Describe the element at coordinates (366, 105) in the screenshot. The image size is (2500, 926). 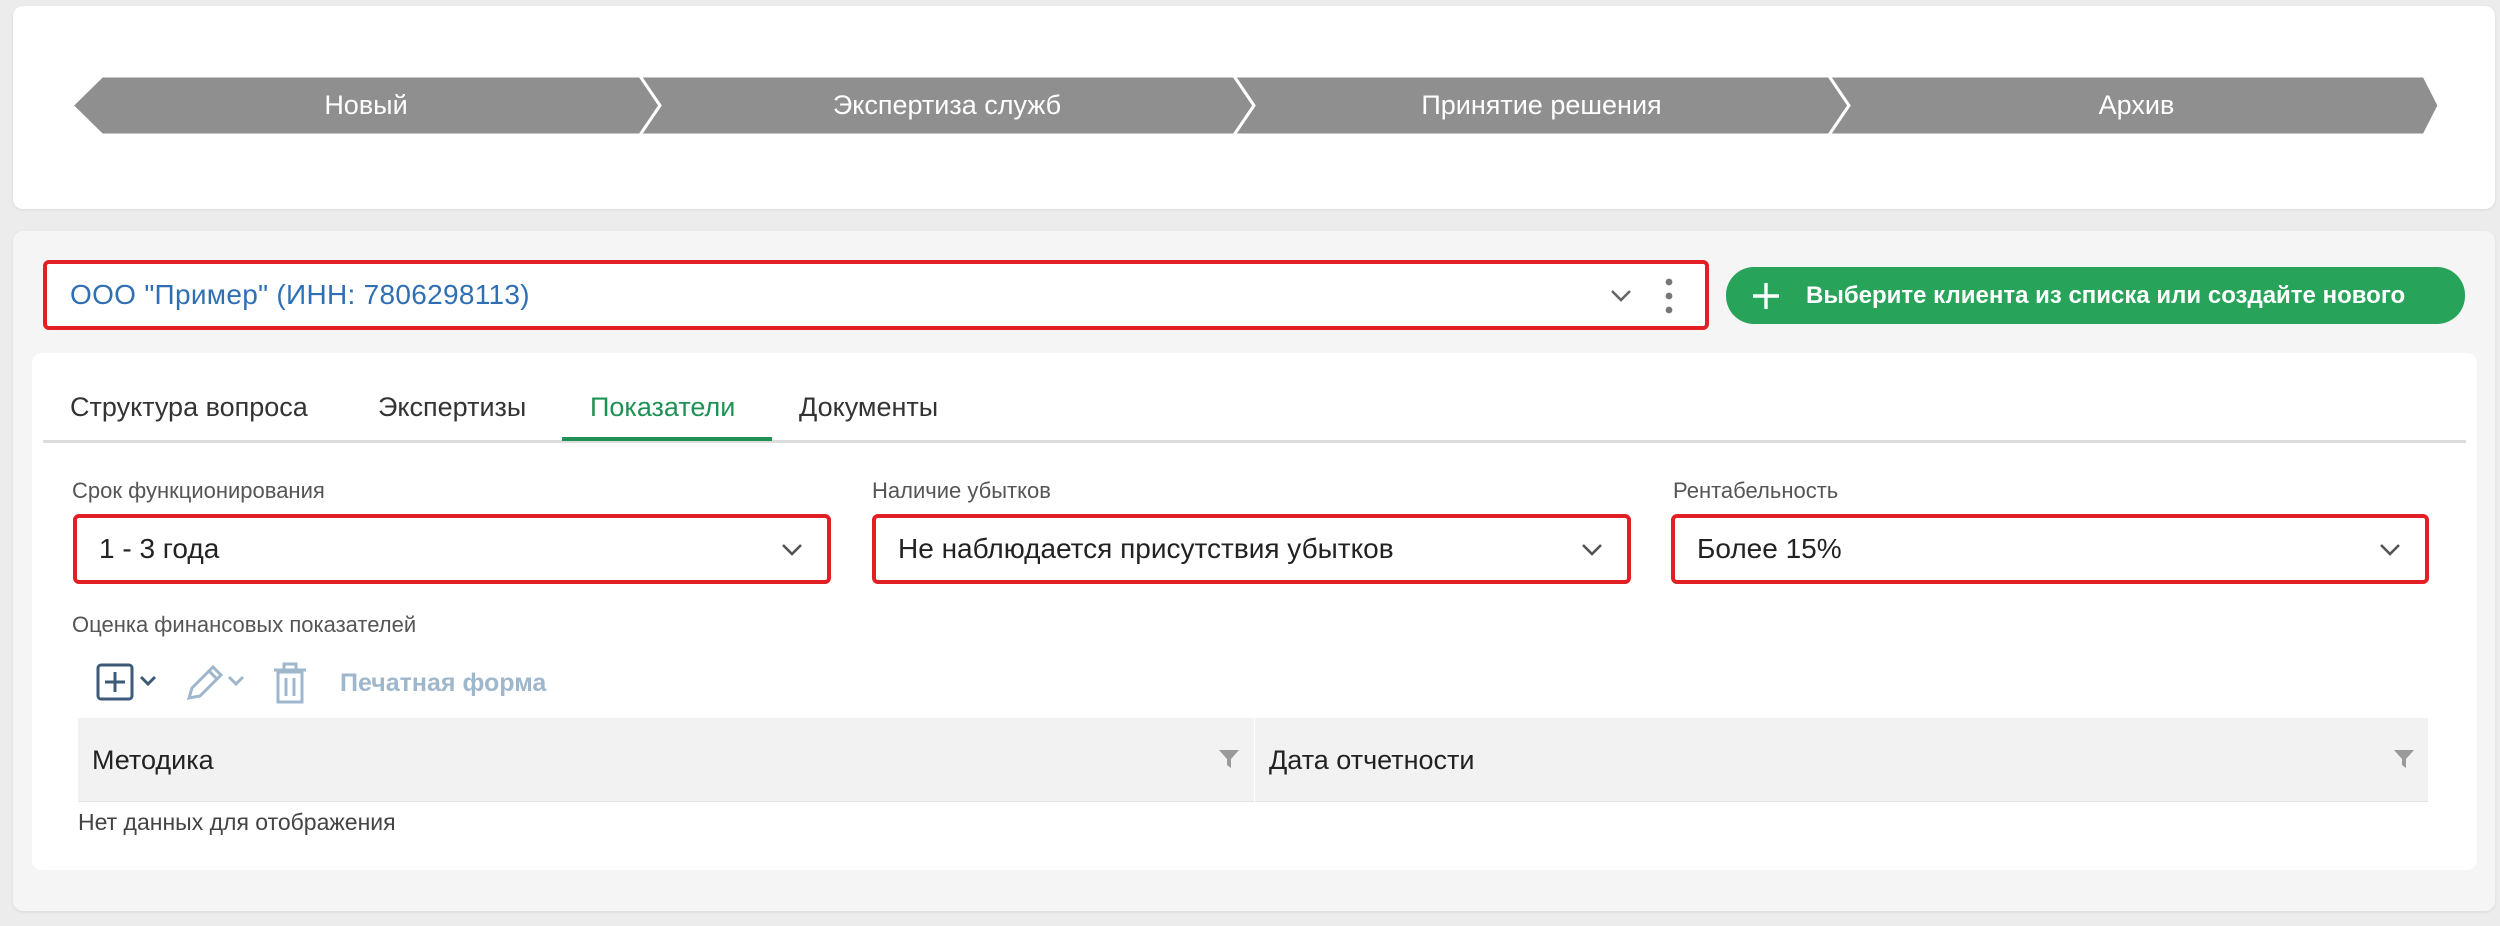
I see `stage-new: Новый` at that location.